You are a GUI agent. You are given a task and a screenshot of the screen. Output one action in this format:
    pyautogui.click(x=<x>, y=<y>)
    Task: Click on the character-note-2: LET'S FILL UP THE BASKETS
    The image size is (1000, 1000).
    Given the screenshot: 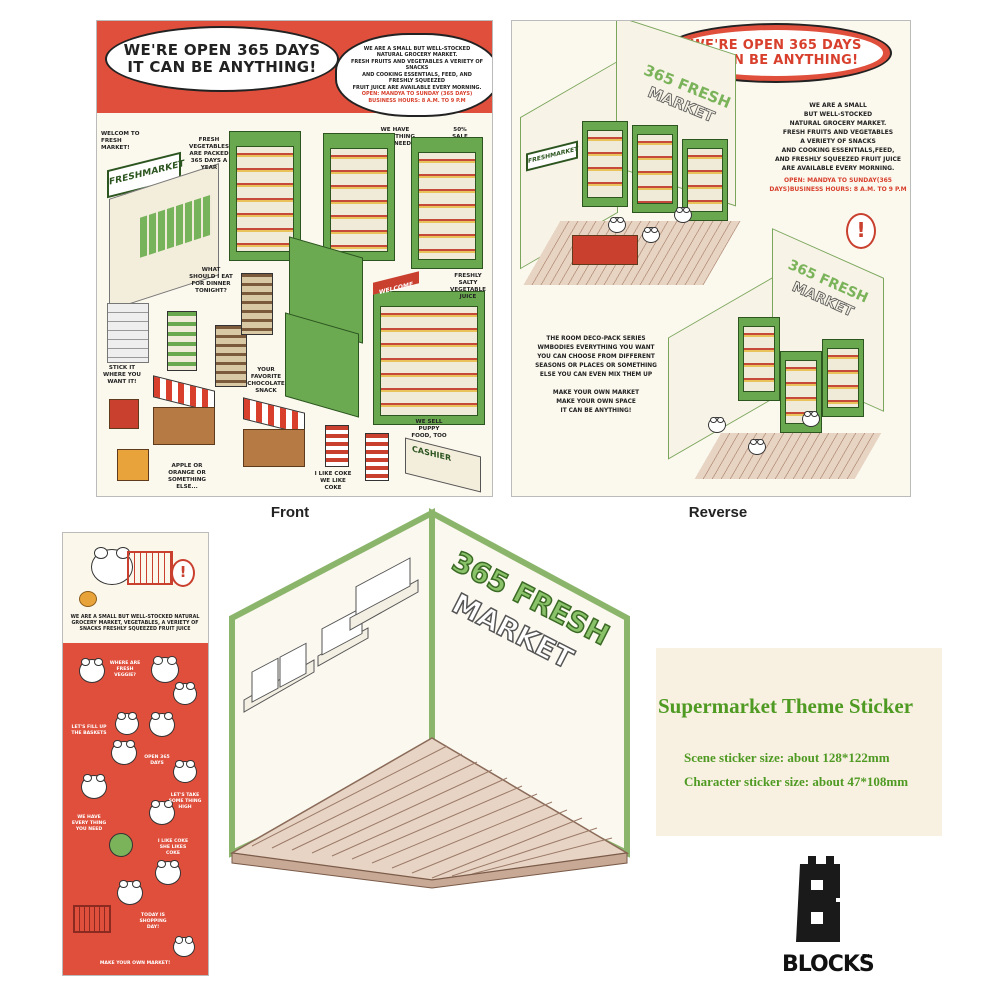 What is the action you would take?
    pyautogui.click(x=89, y=730)
    